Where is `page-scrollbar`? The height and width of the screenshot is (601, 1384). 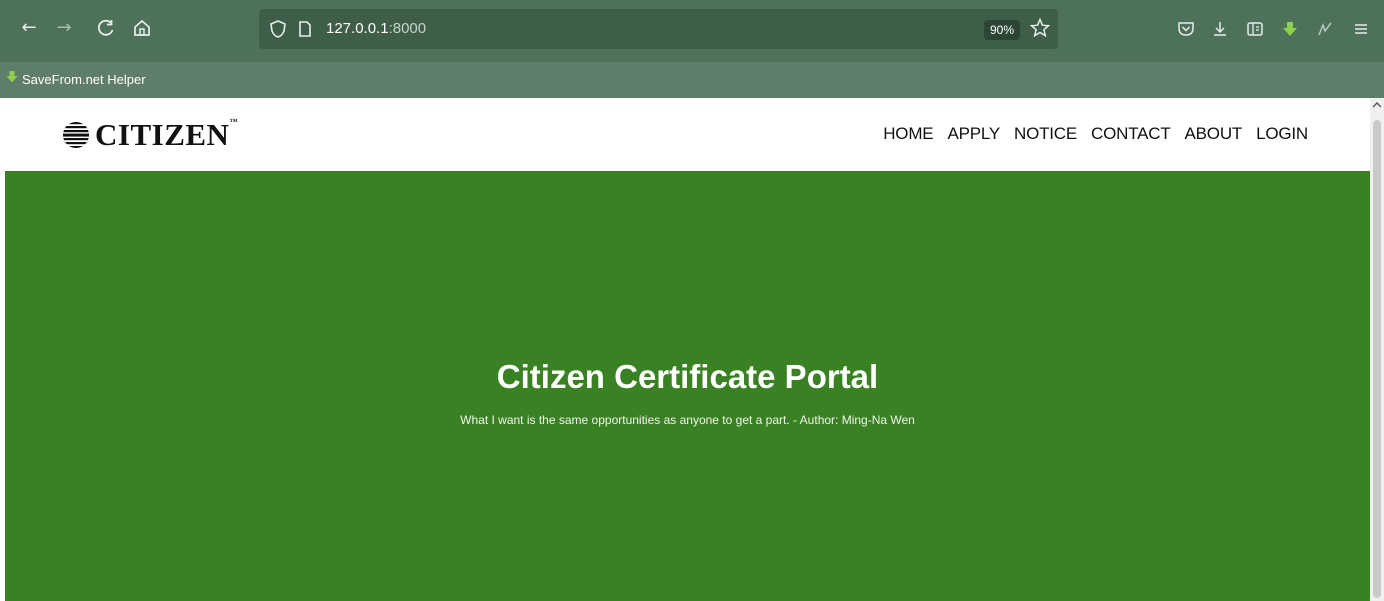 page-scrollbar is located at coordinates (1377, 349).